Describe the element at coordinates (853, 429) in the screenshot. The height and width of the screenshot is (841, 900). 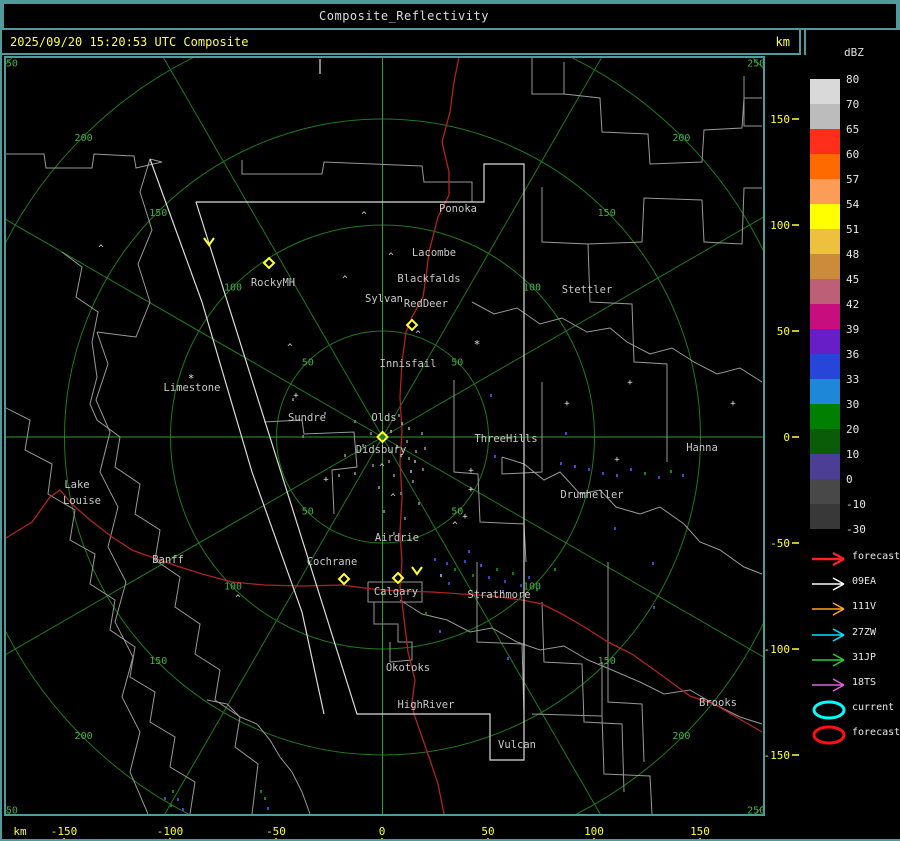
I see `dbz-tick-label: 20` at that location.